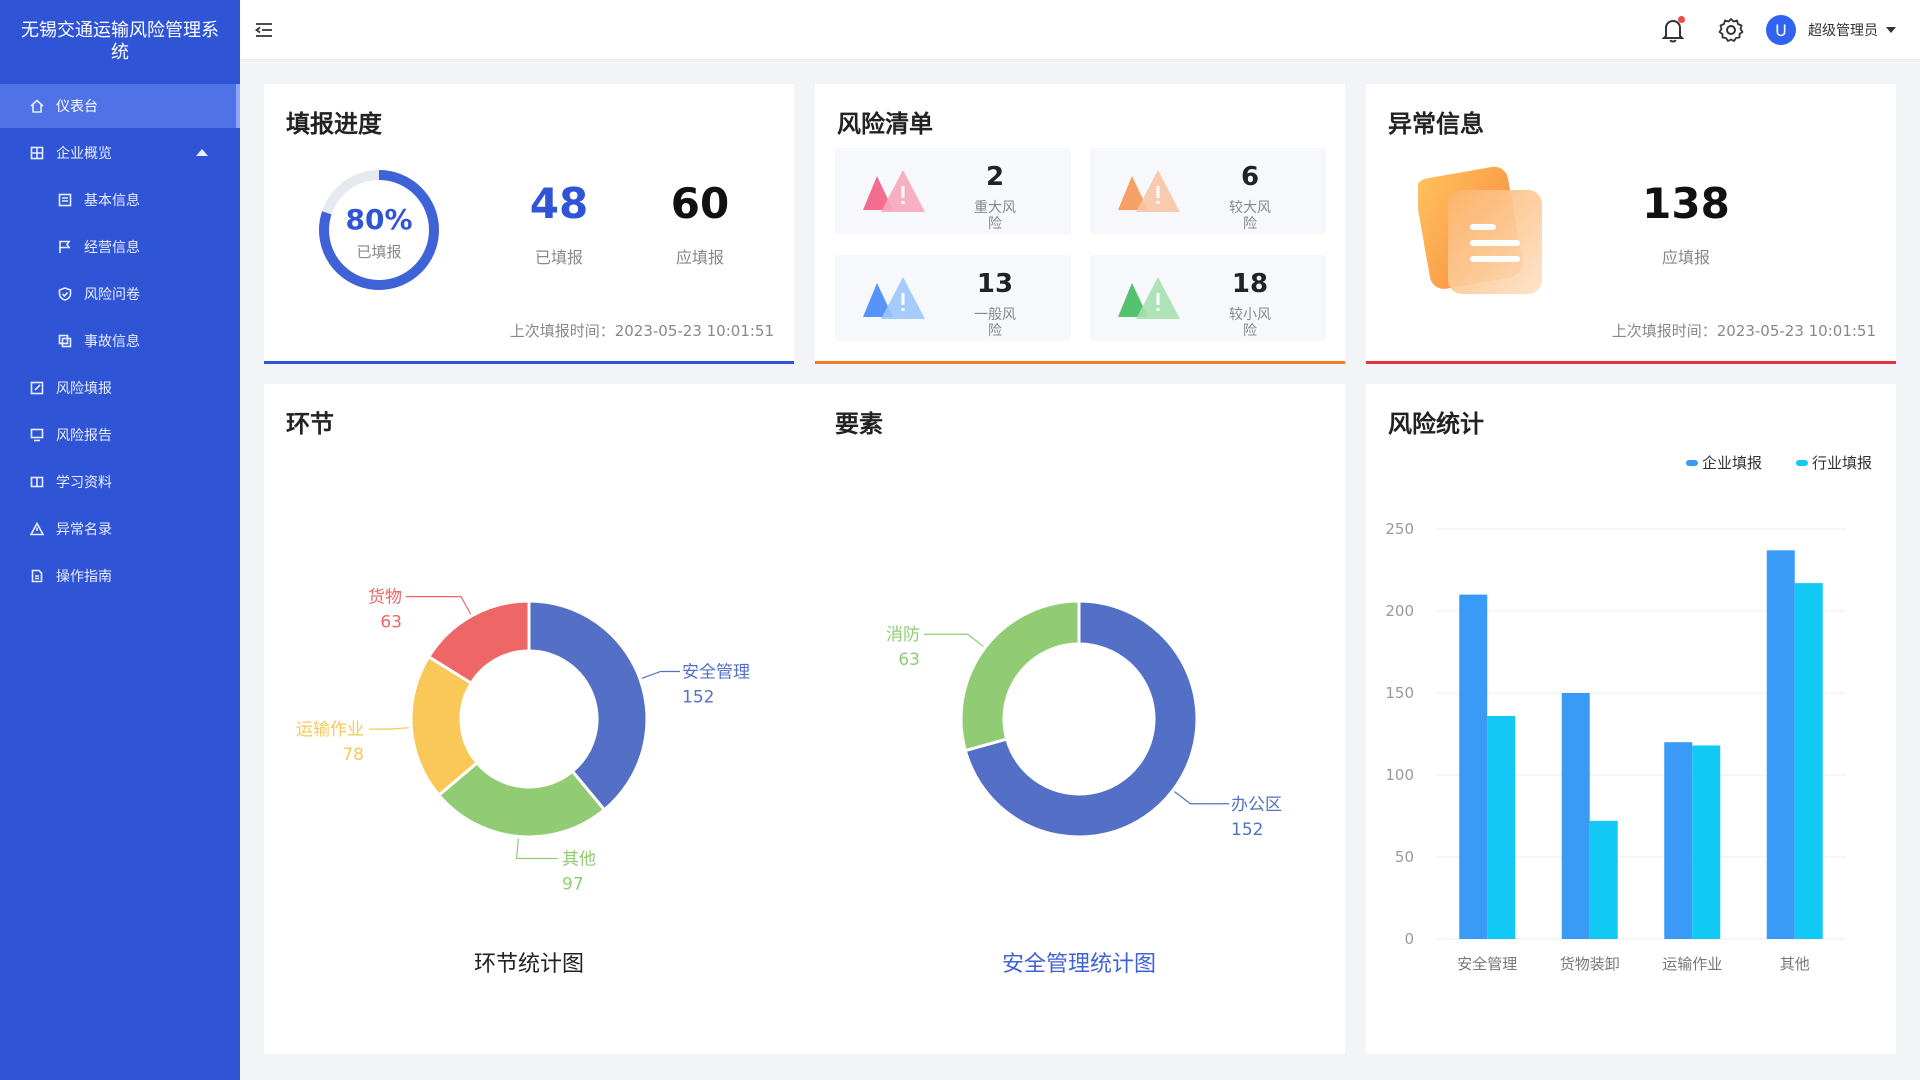 This screenshot has height=1080, width=1920. I want to click on sidebar-item-label: 异常名录, so click(84, 530).